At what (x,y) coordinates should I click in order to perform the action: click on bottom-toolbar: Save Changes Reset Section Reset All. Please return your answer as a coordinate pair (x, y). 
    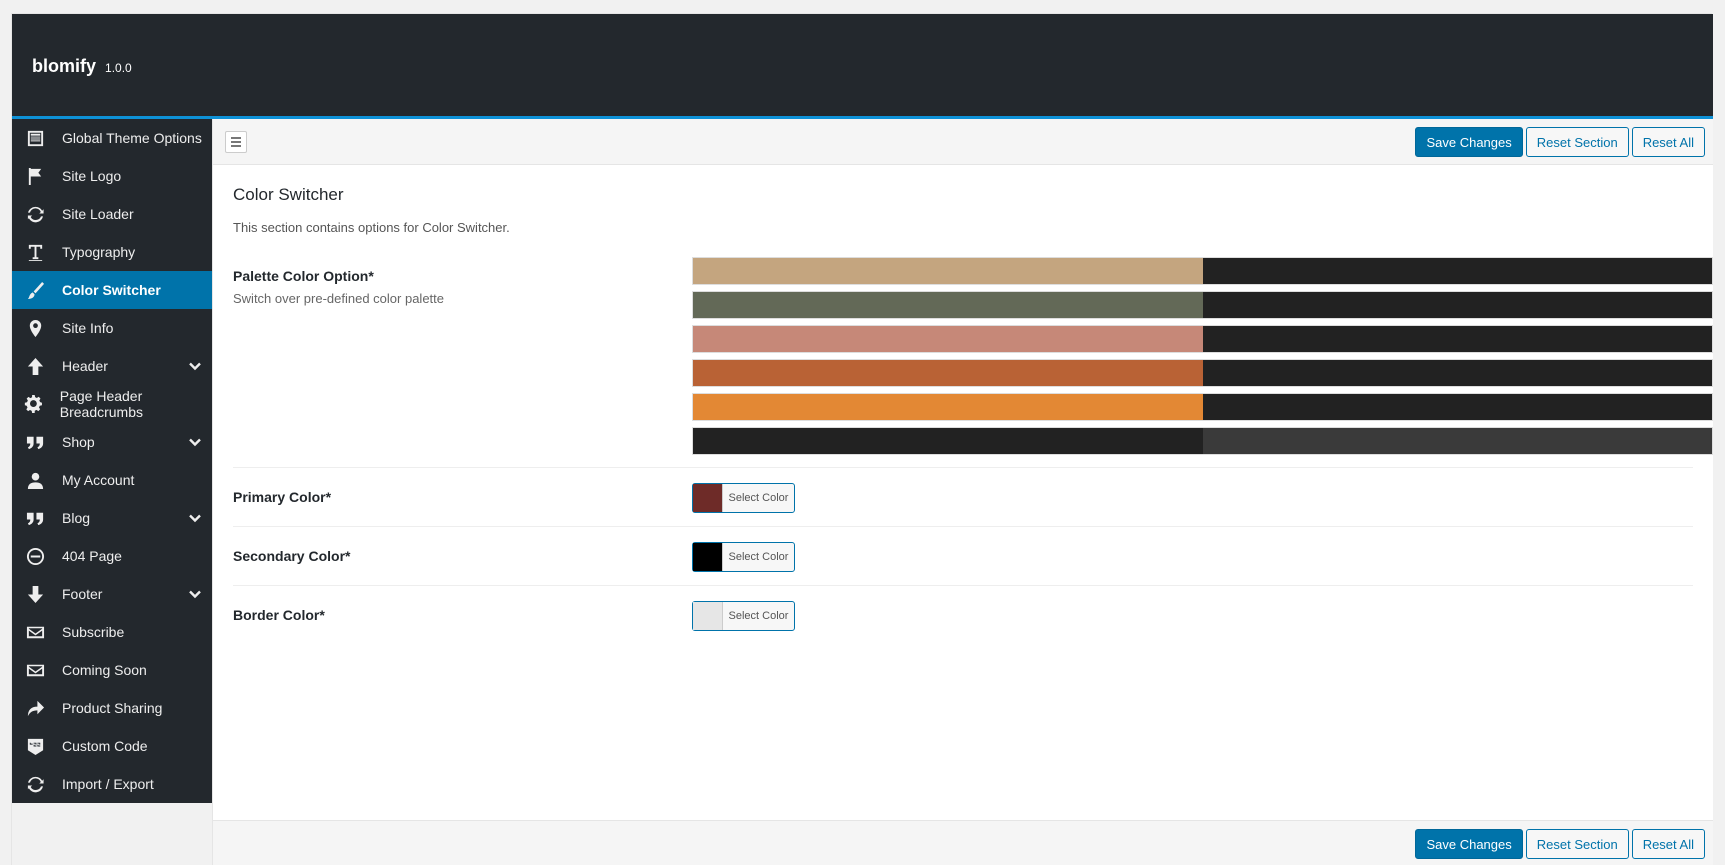
    Looking at the image, I should click on (963, 842).